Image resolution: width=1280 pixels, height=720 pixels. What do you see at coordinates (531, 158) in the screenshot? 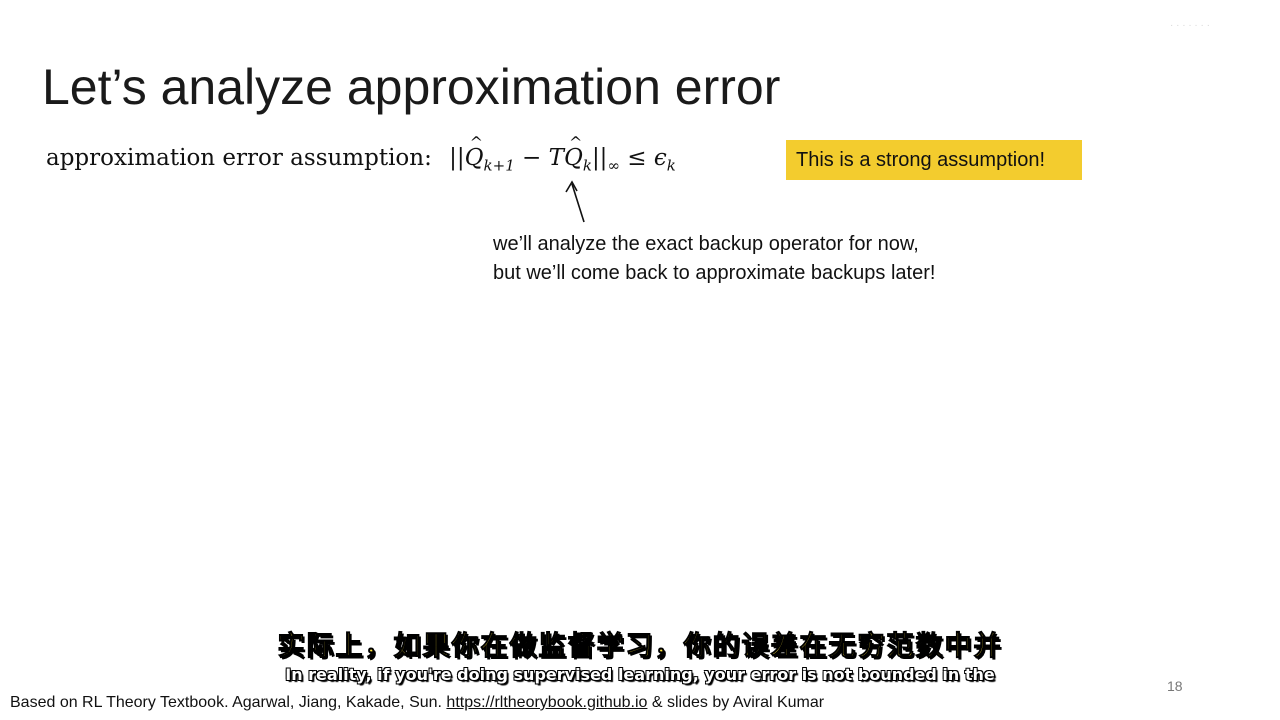
I see `minus-sign: −` at bounding box center [531, 158].